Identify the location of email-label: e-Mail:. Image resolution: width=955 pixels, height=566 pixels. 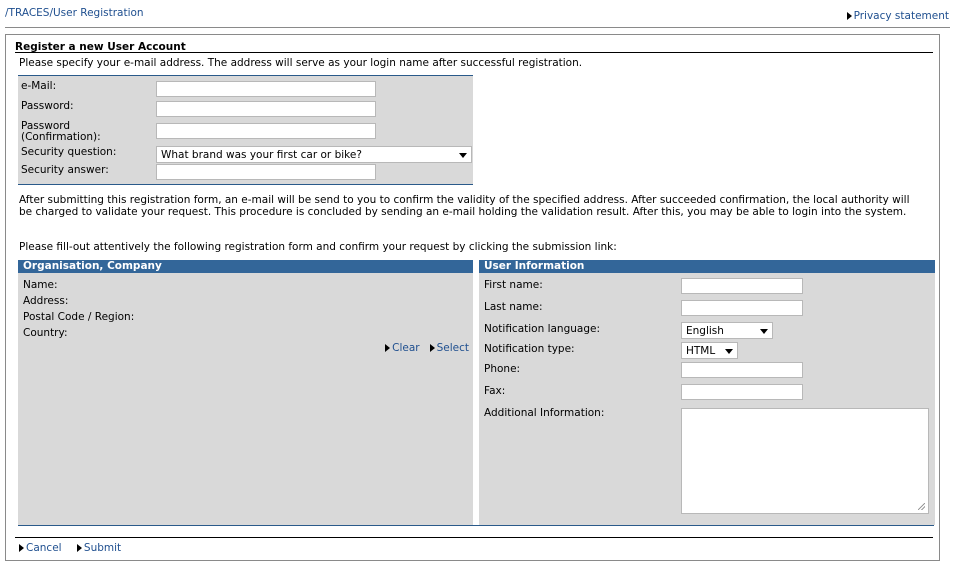
(39, 86).